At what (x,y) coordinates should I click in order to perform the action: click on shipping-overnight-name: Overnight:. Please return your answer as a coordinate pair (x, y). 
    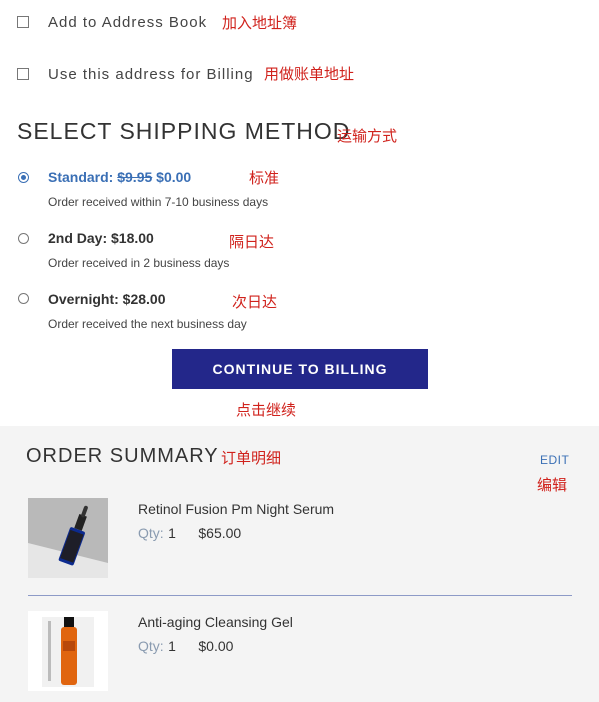
    Looking at the image, I should click on (83, 299).